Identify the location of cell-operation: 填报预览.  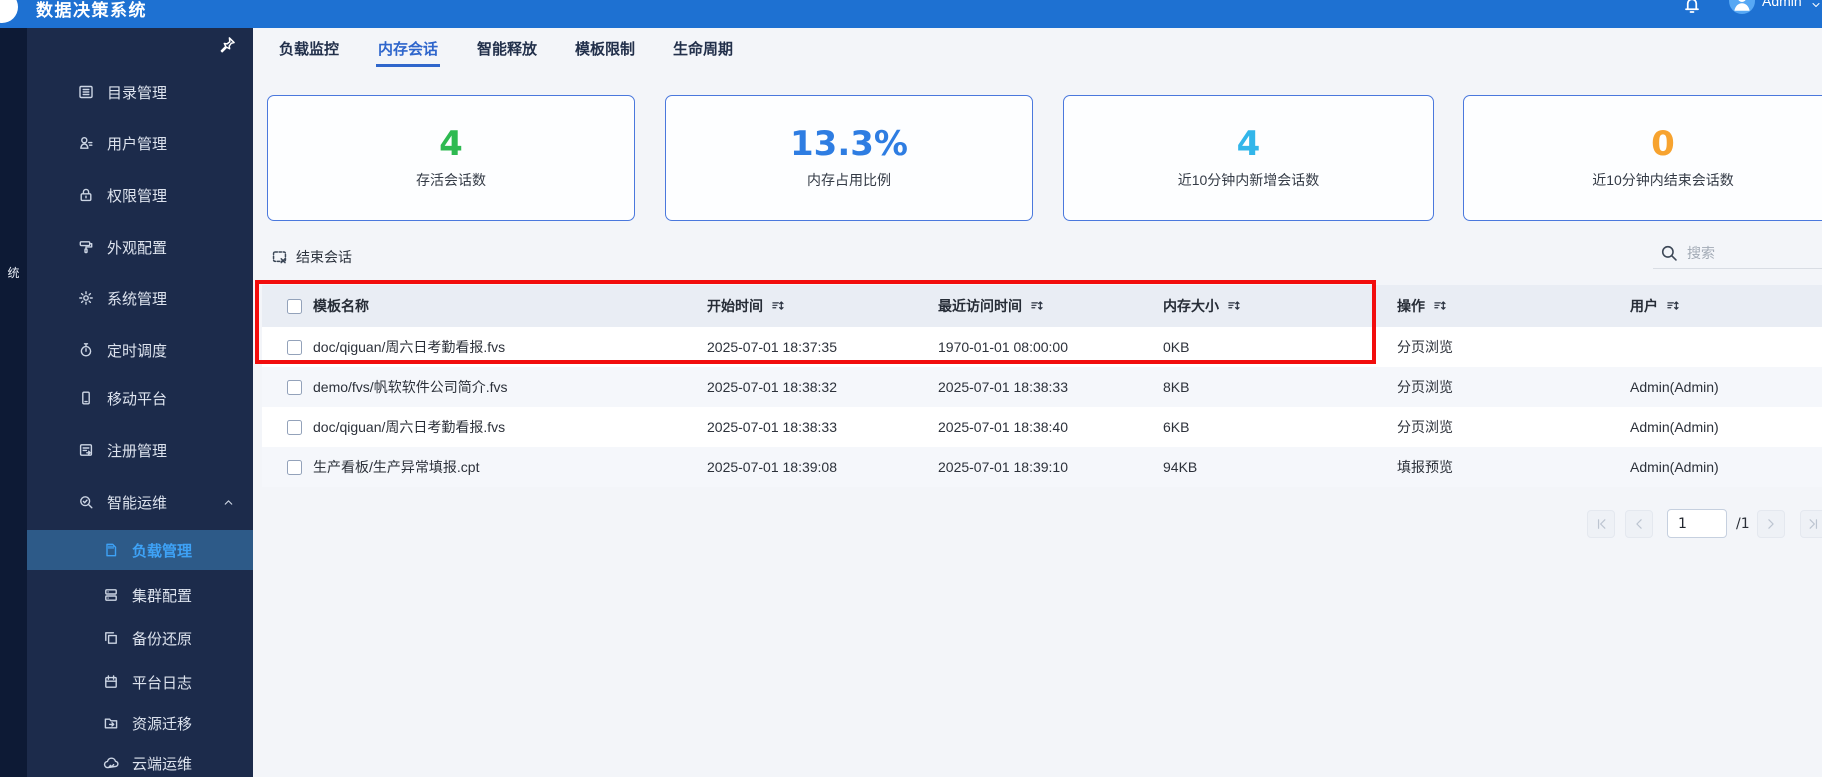
(1425, 467).